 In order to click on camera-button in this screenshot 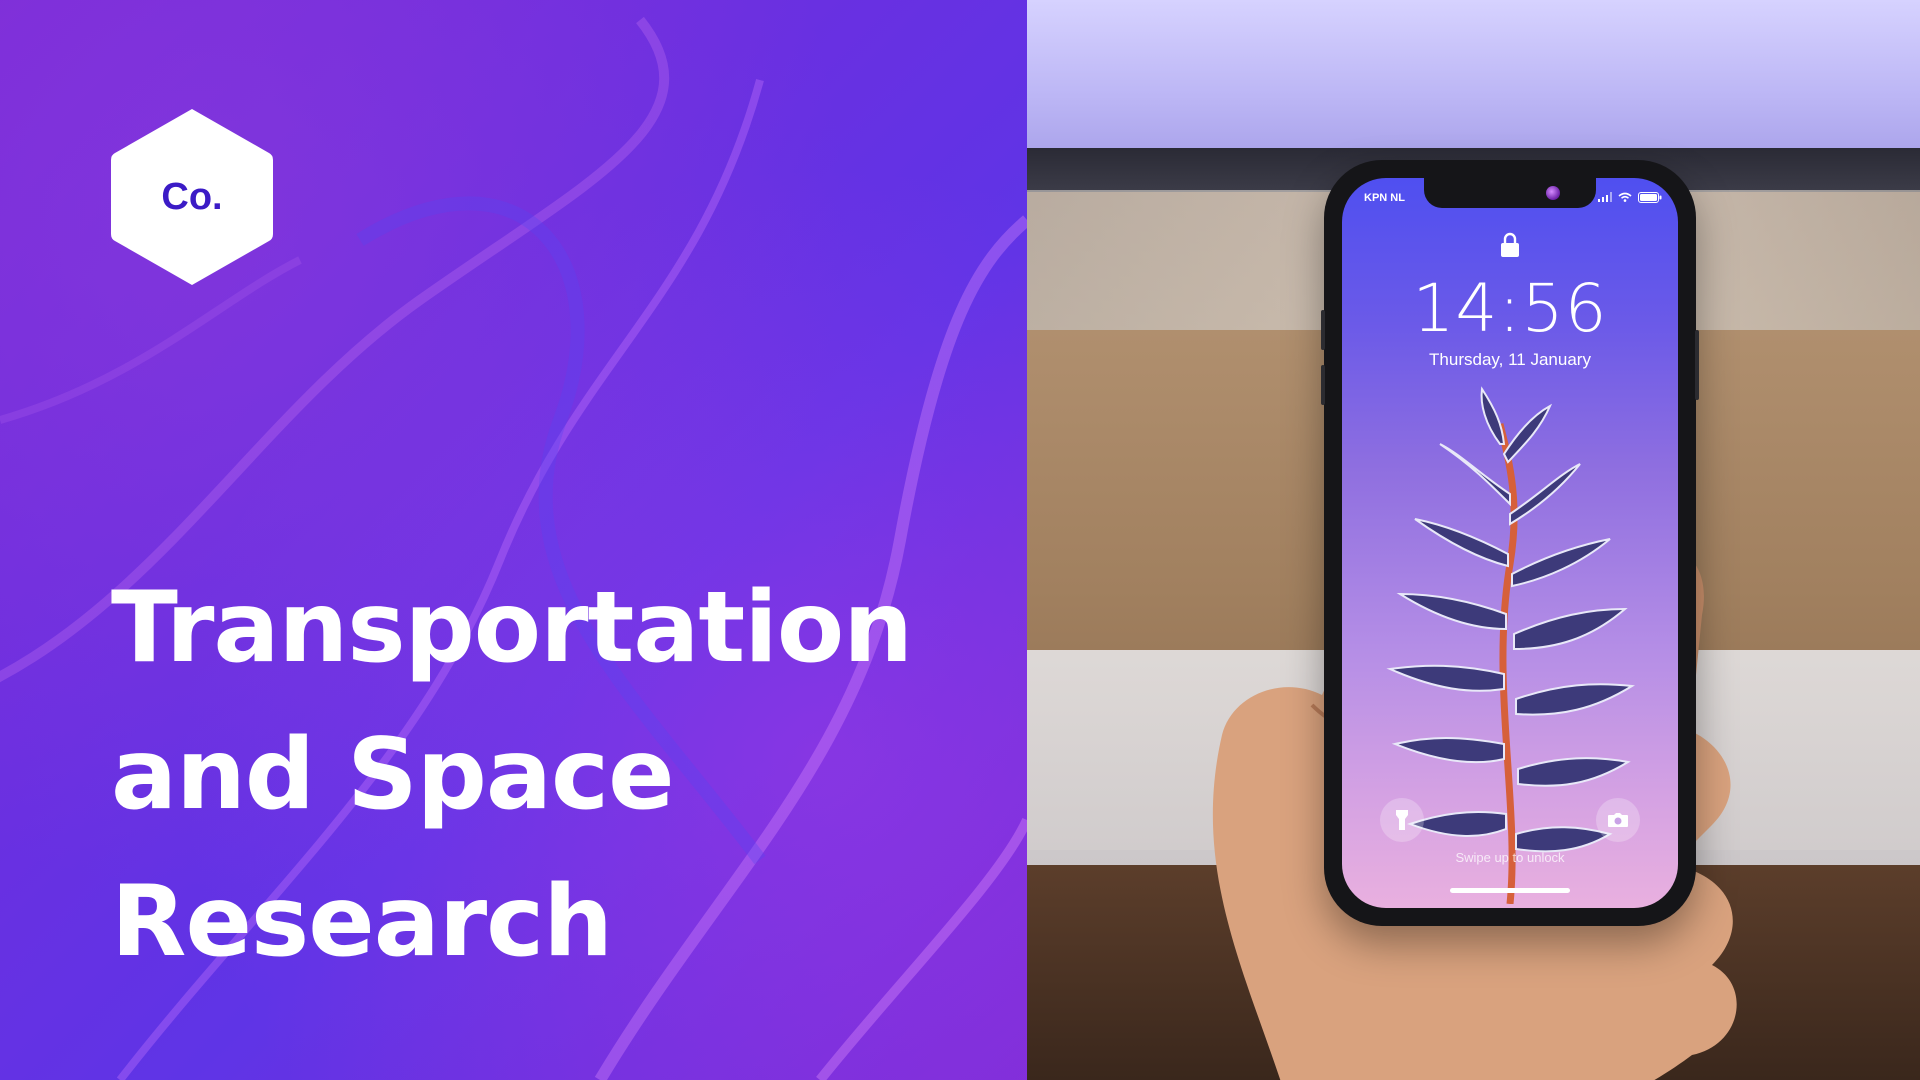, I will do `click(1618, 820)`.